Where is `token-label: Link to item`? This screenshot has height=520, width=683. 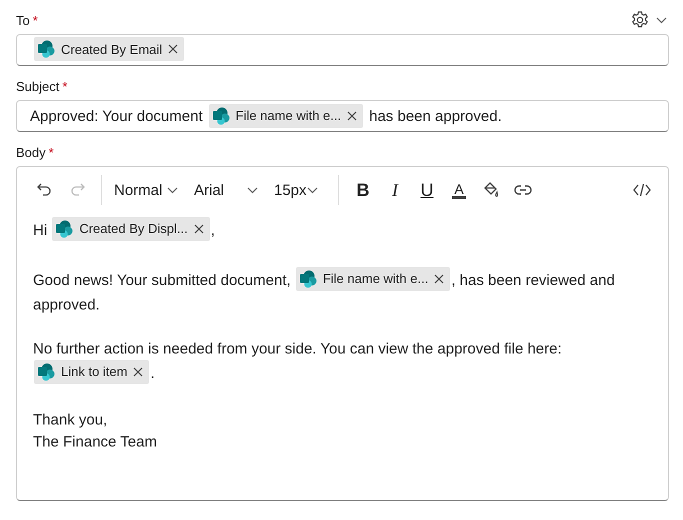
token-label: Link to item is located at coordinates (94, 371).